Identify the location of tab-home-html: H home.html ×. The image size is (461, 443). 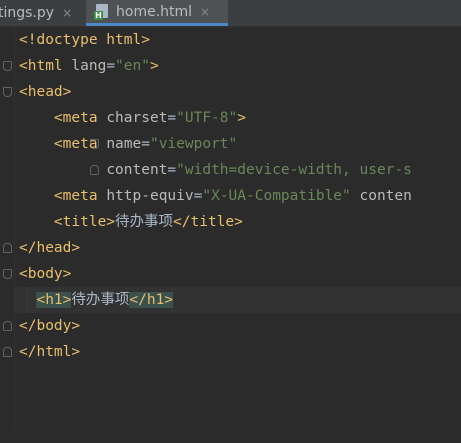
(157, 13).